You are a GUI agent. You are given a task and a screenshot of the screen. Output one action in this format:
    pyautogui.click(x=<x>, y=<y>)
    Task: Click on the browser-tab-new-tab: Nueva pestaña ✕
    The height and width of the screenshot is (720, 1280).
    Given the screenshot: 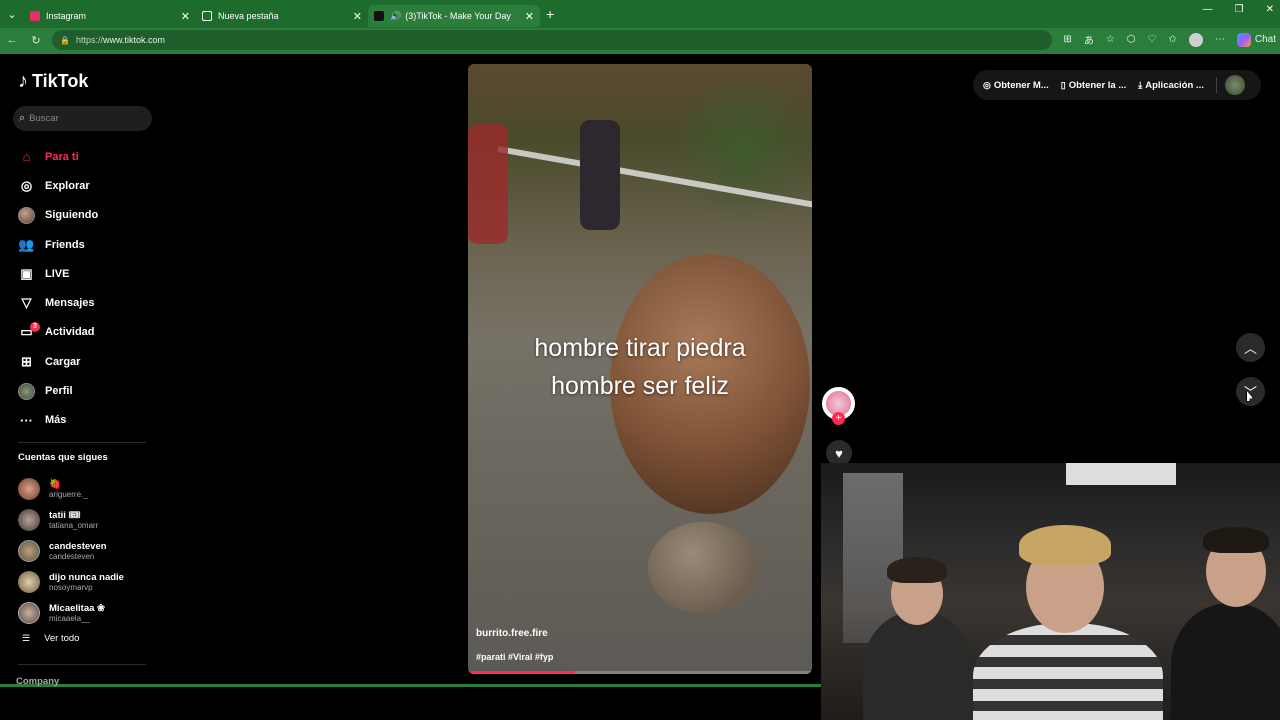 What is the action you would take?
    pyautogui.click(x=282, y=16)
    